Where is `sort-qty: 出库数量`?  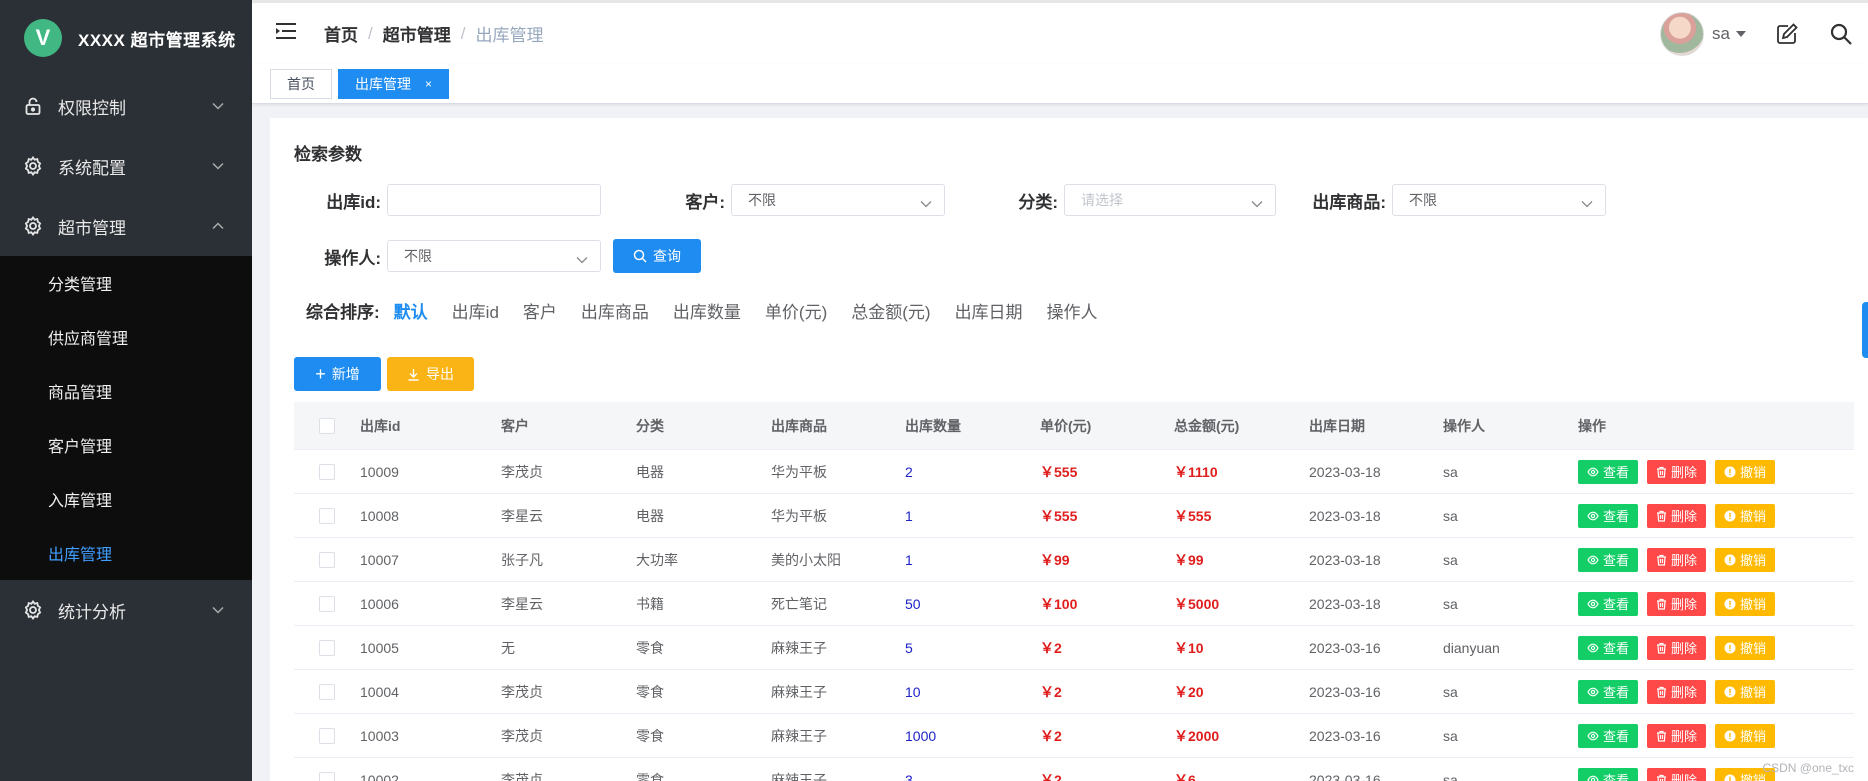
sort-qty: 出库数量 is located at coordinates (707, 310).